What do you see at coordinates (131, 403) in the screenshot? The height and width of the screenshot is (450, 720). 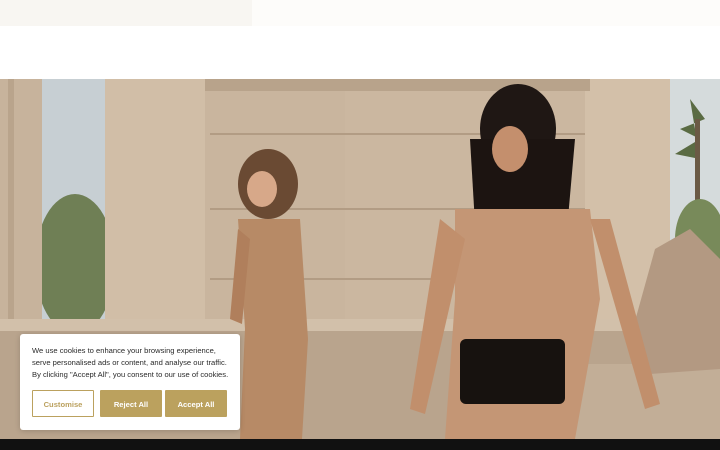 I see `reject-all-cookies-button: Reject All` at bounding box center [131, 403].